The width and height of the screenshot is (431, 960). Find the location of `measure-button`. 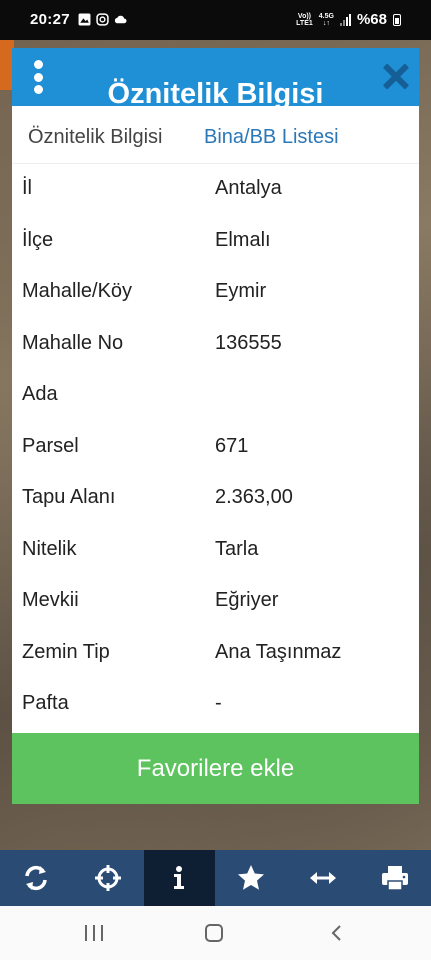

measure-button is located at coordinates (323, 878).